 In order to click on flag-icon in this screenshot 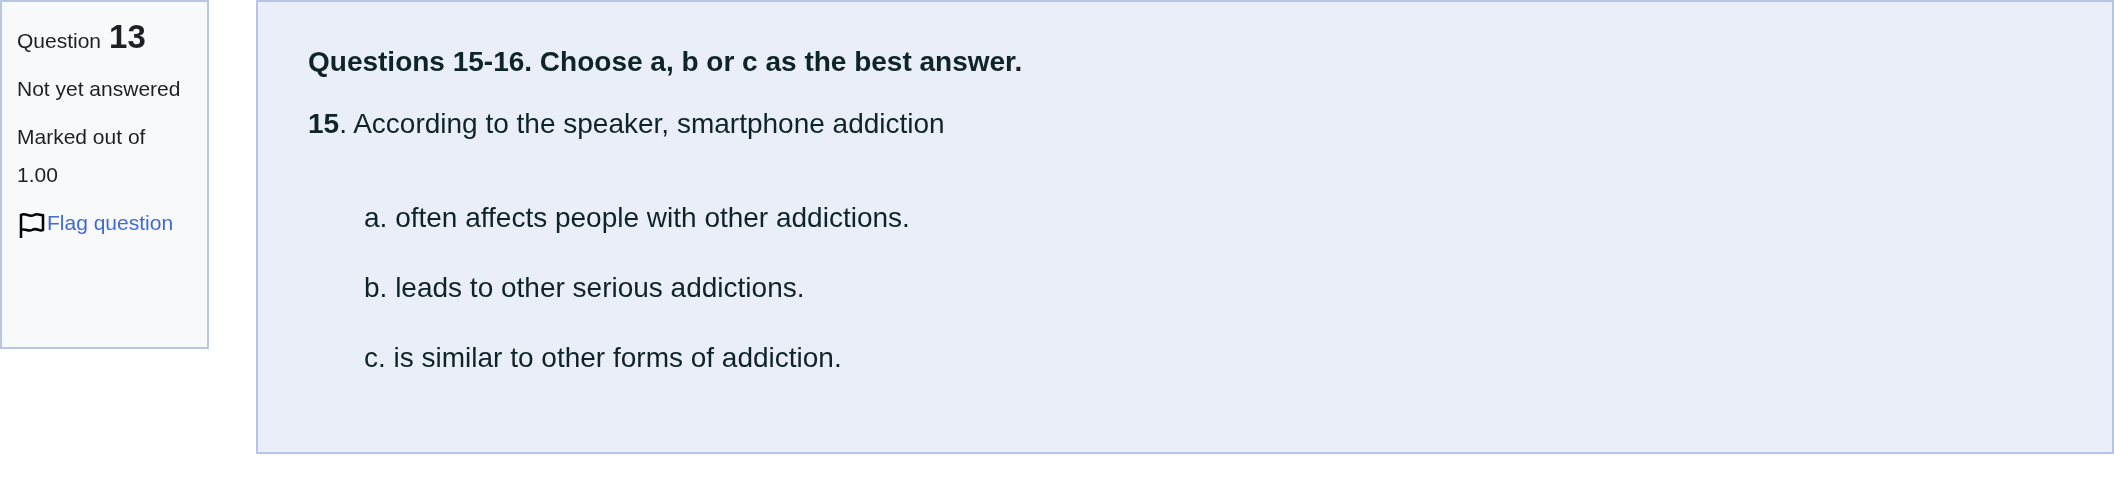, I will do `click(32, 225)`.